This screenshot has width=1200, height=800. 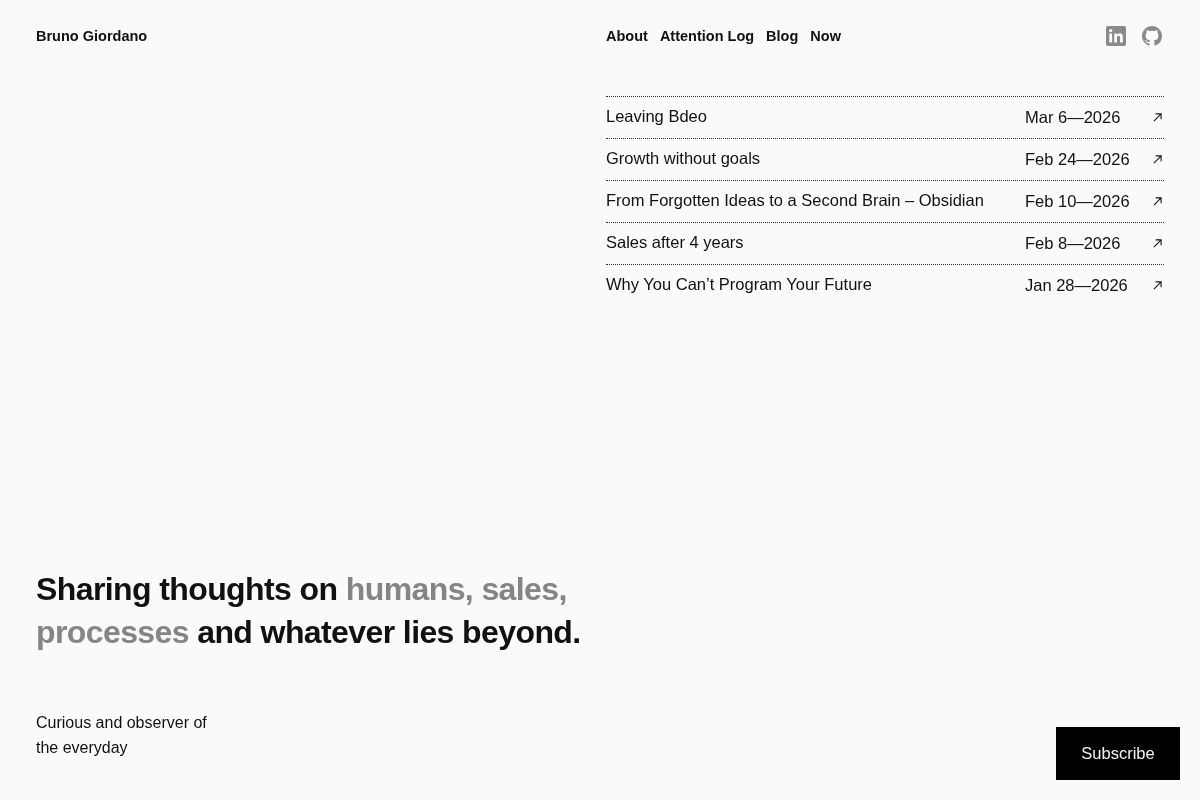 What do you see at coordinates (309, 611) in the screenshot?
I see `headline: Sharing thoughts on humans, sales, processes and whatever lies beyond.` at bounding box center [309, 611].